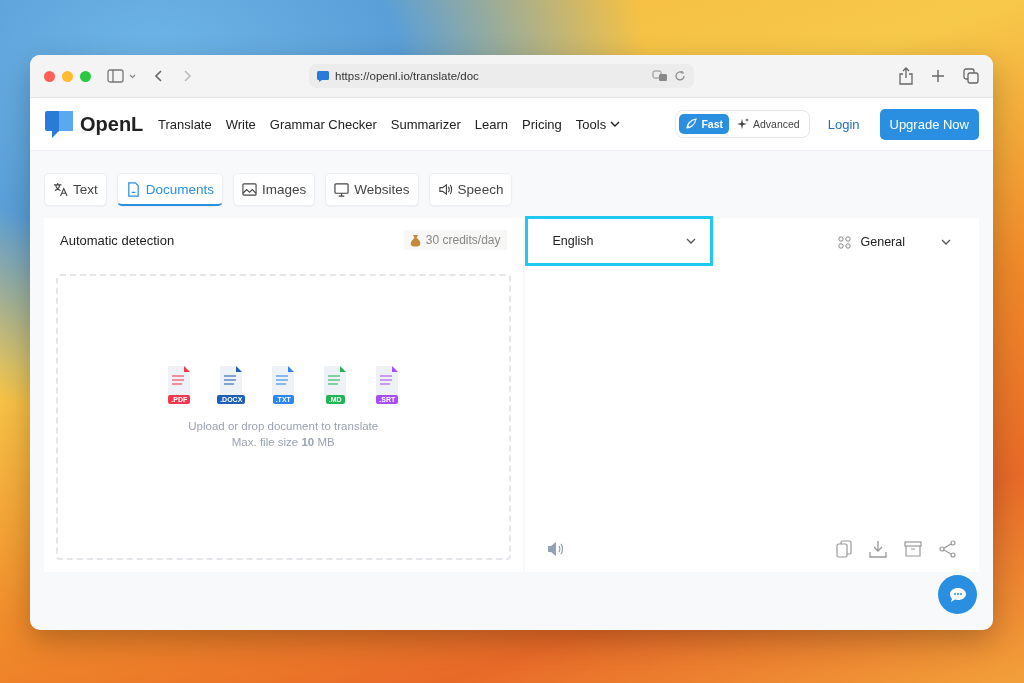 The width and height of the screenshot is (1024, 683). What do you see at coordinates (372, 189) in the screenshot?
I see `tab: Websites` at bounding box center [372, 189].